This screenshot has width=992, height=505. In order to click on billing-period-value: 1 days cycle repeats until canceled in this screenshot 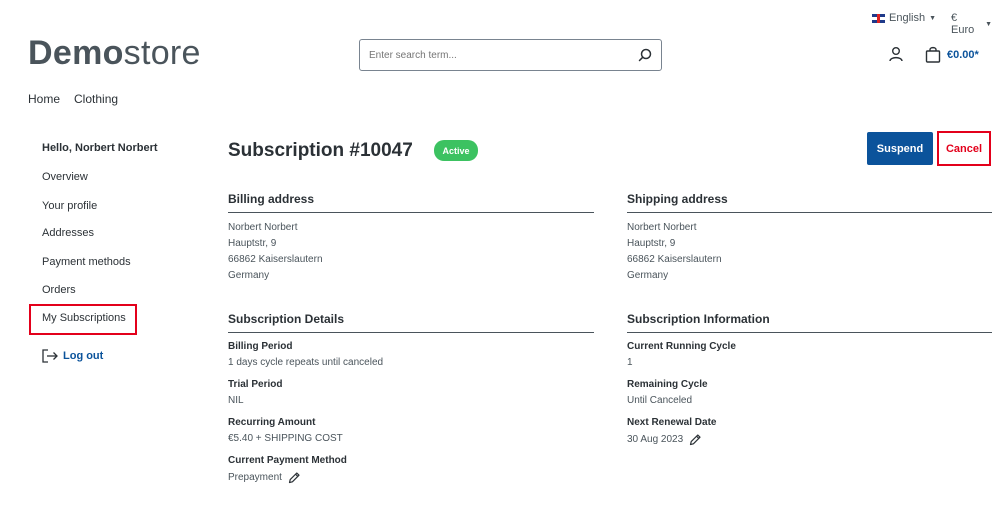, I will do `click(306, 362)`.